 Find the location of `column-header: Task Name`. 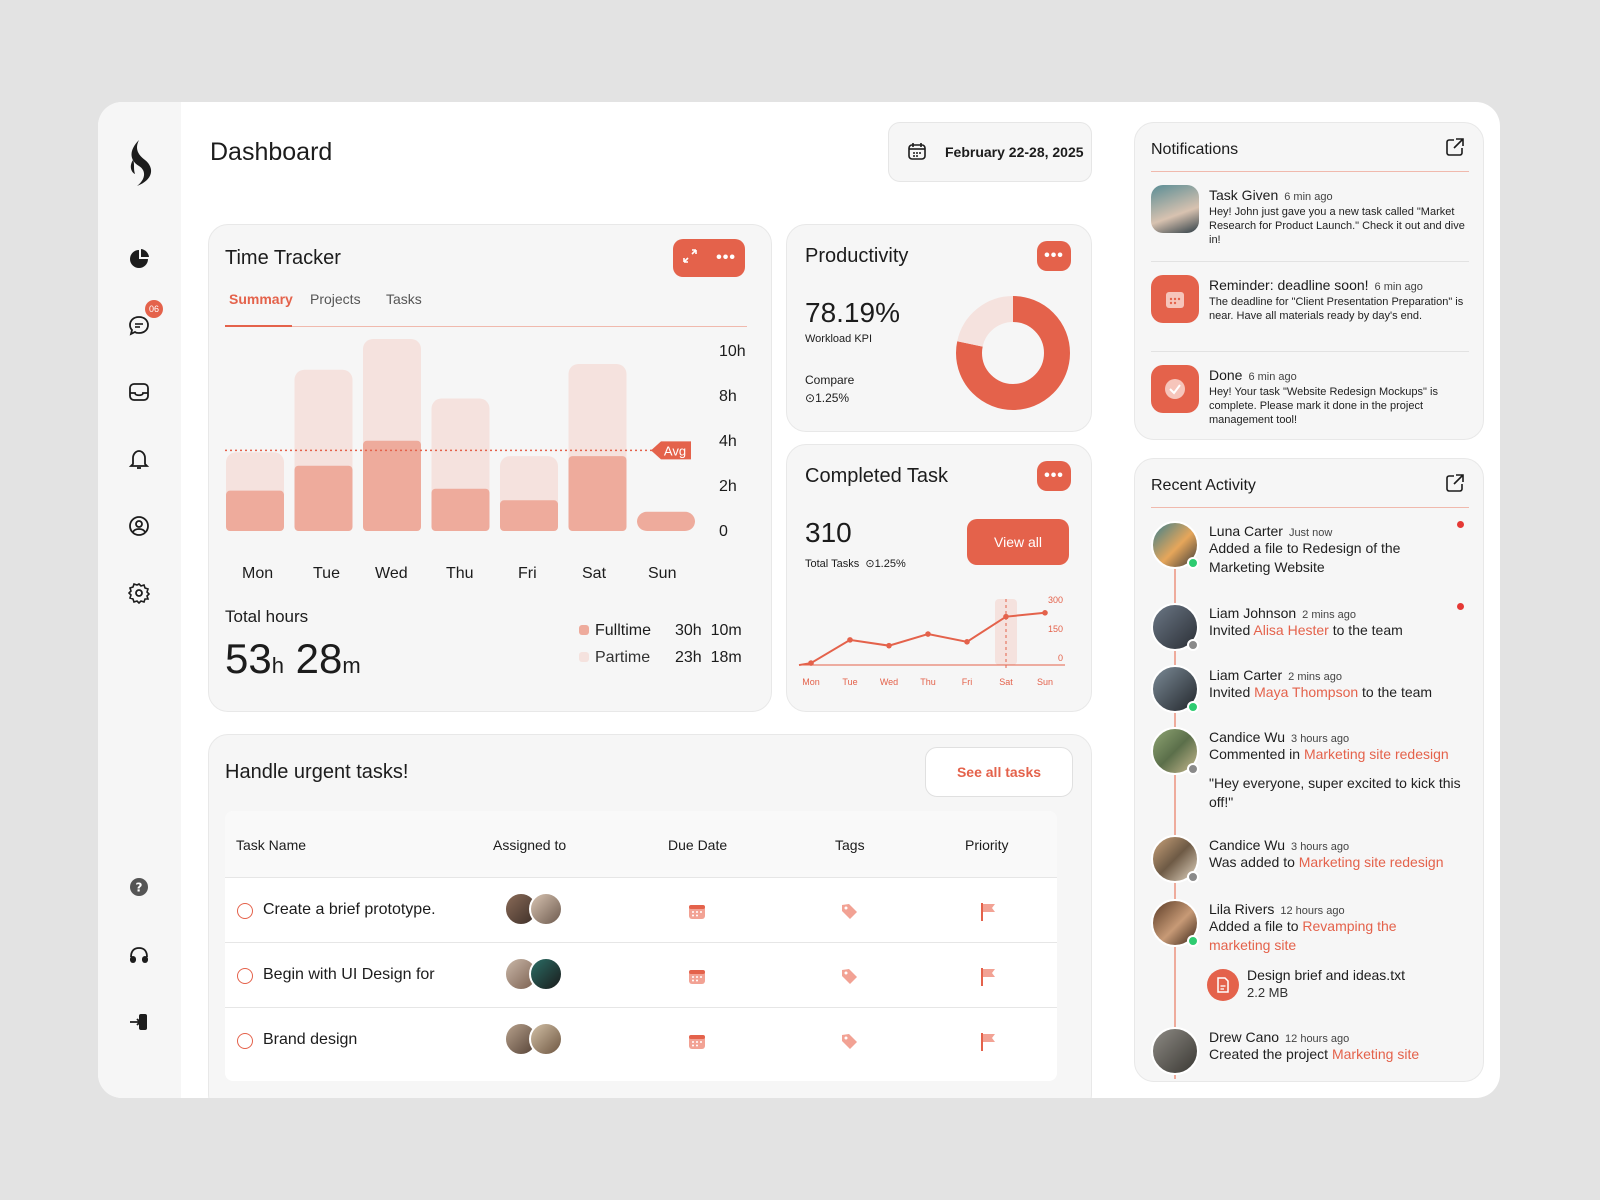

column-header: Task Name is located at coordinates (271, 845).